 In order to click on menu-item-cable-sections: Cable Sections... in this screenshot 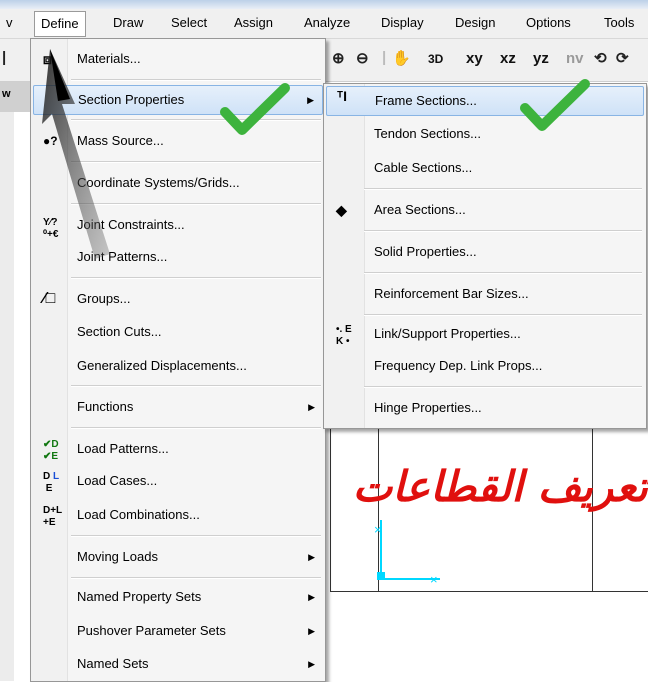, I will do `click(485, 168)`.